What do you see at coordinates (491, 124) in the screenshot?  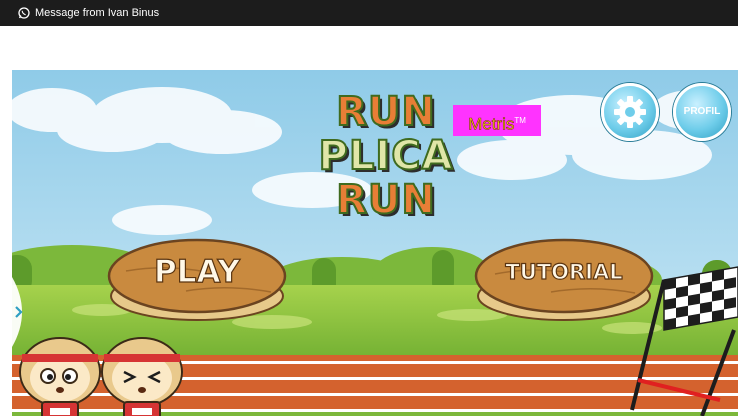 I see `brand-text: Metris` at bounding box center [491, 124].